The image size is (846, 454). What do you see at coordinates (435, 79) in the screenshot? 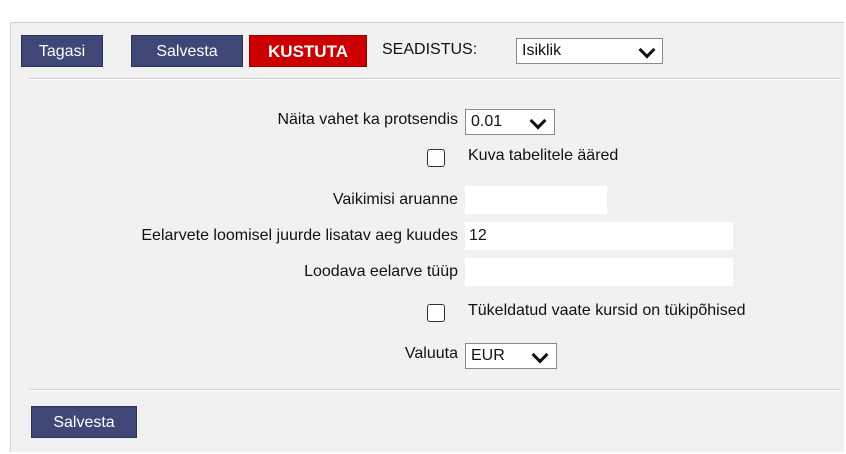
I see `divider-top` at bounding box center [435, 79].